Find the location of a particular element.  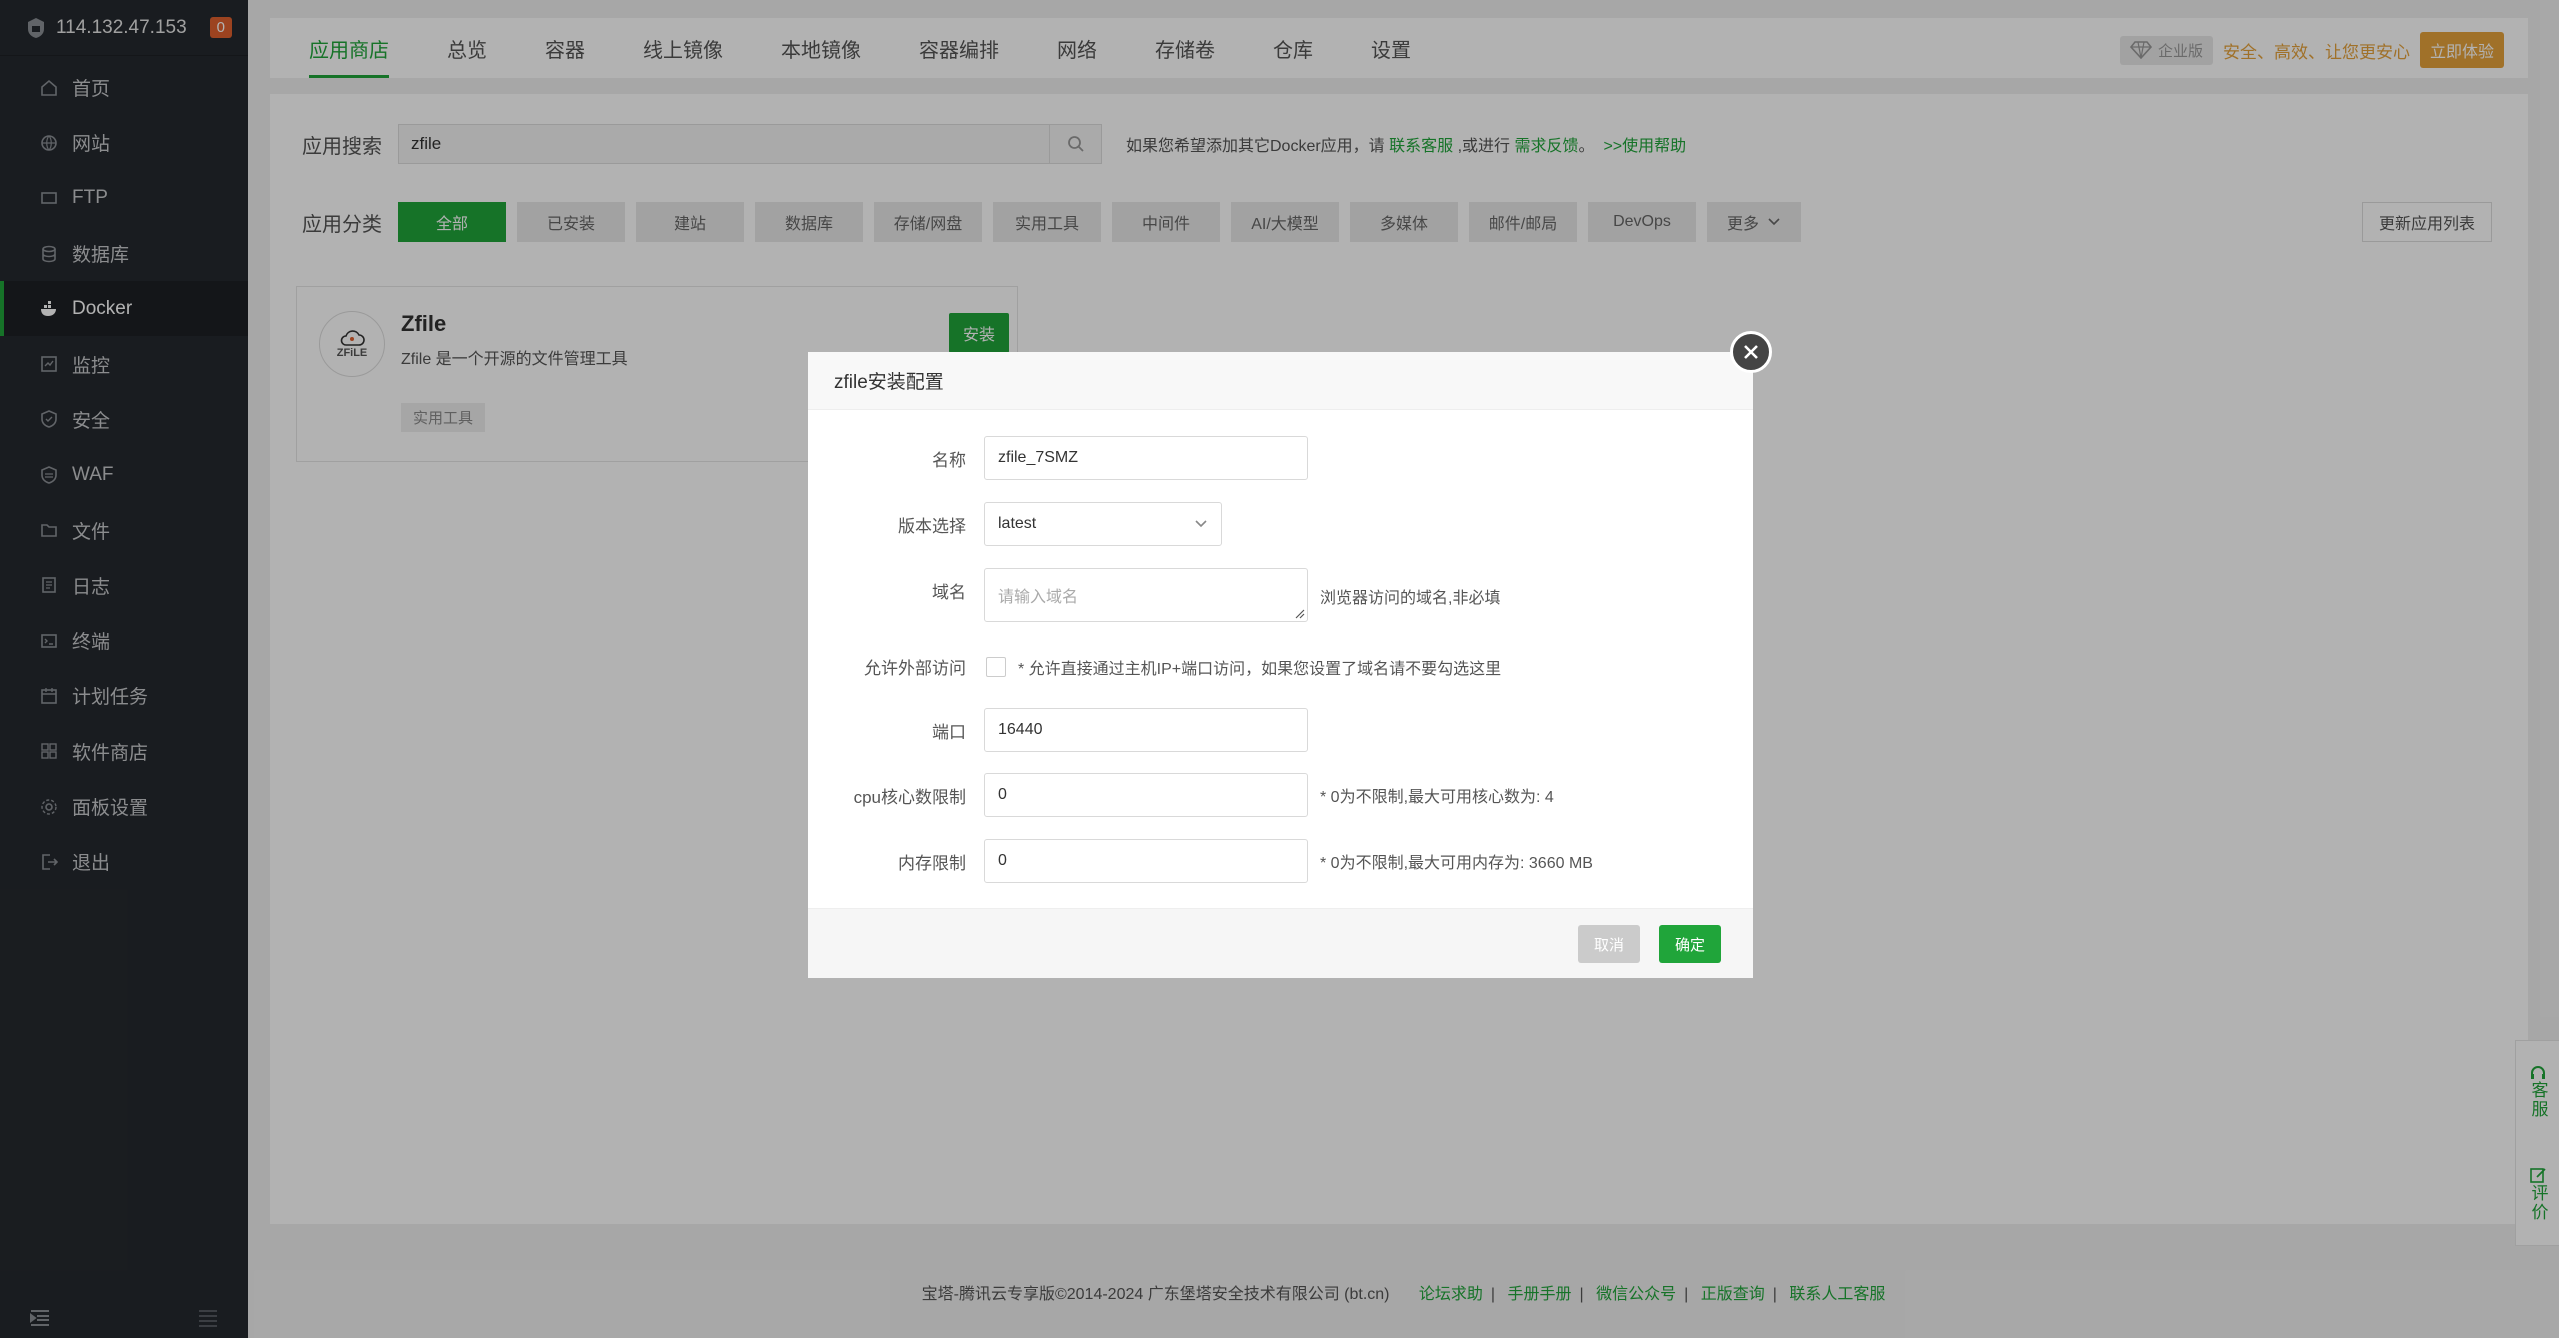

version-value: latest is located at coordinates (1017, 523).